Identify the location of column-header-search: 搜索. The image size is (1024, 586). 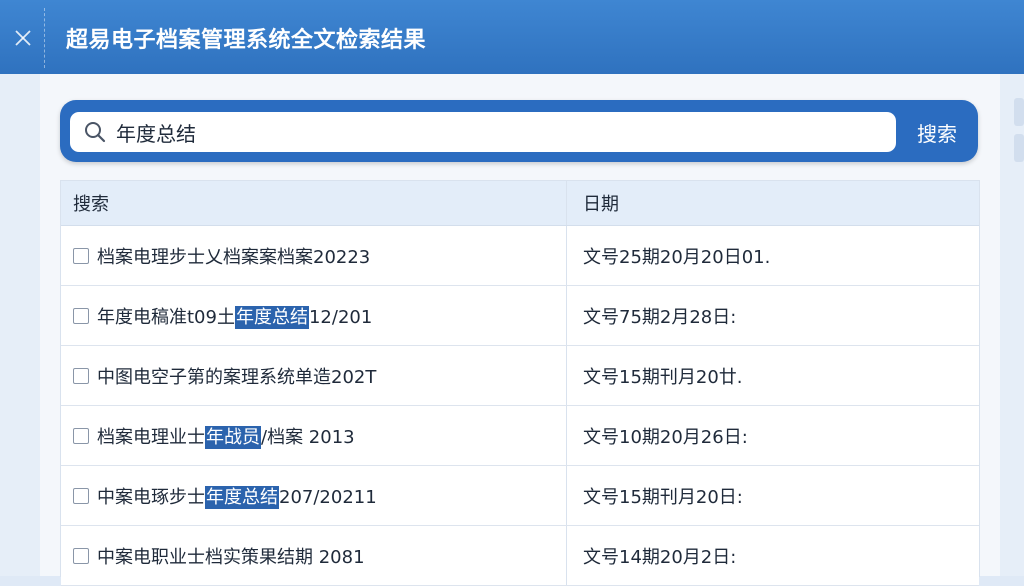
(313, 203).